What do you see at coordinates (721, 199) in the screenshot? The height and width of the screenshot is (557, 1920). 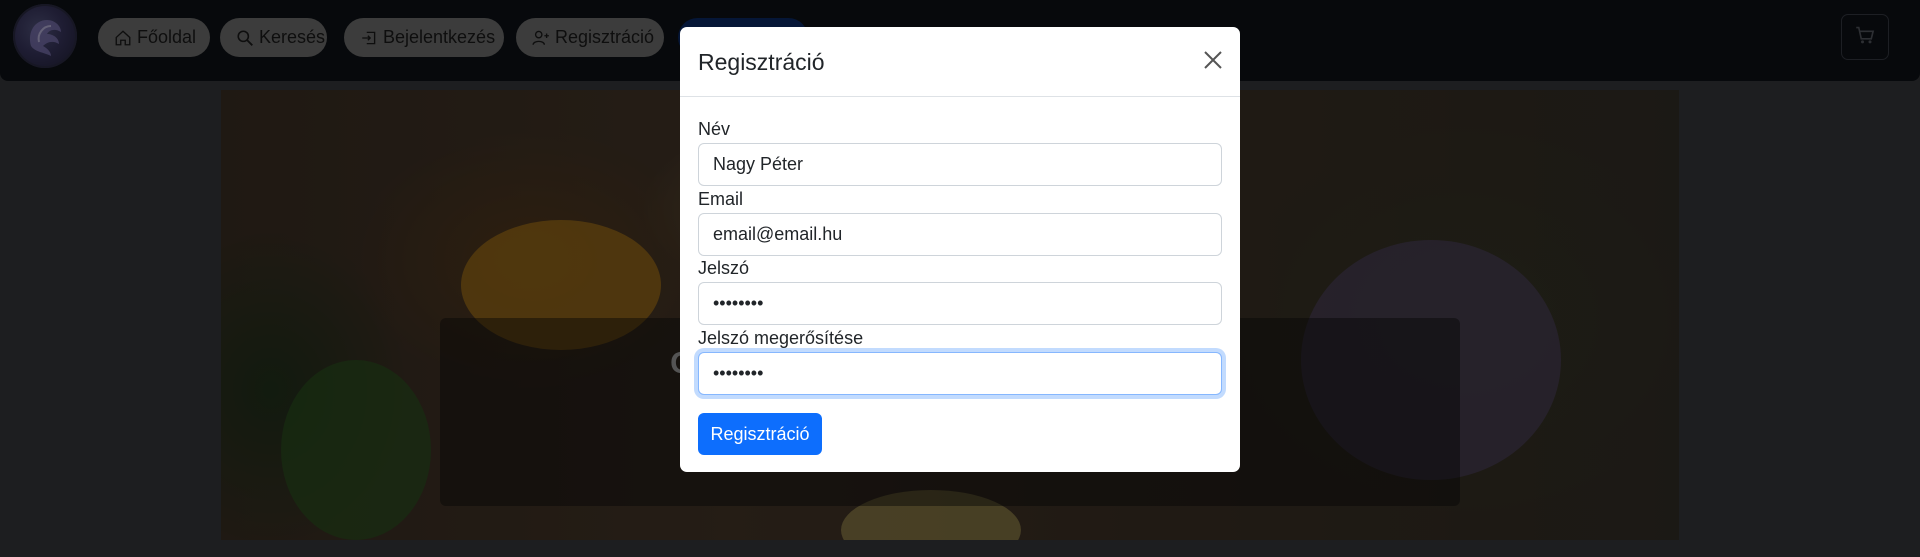 I see `email-label: Email` at bounding box center [721, 199].